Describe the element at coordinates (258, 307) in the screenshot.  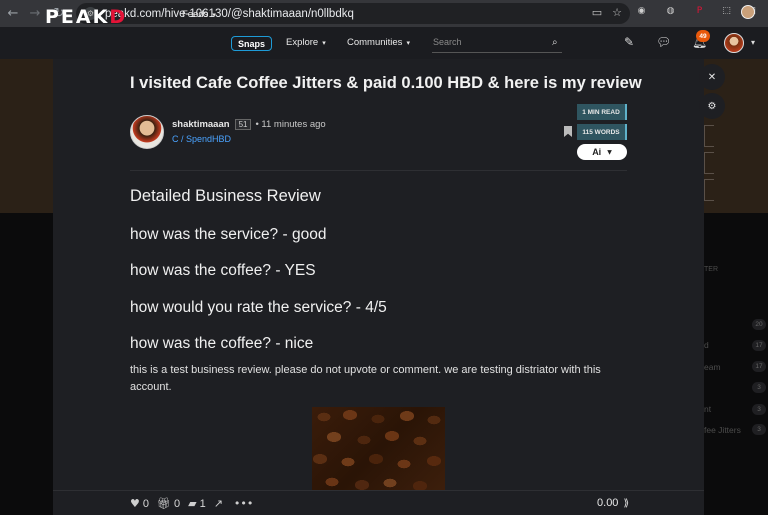
I see `post-heading: how would you rate the service? - 4/5` at that location.